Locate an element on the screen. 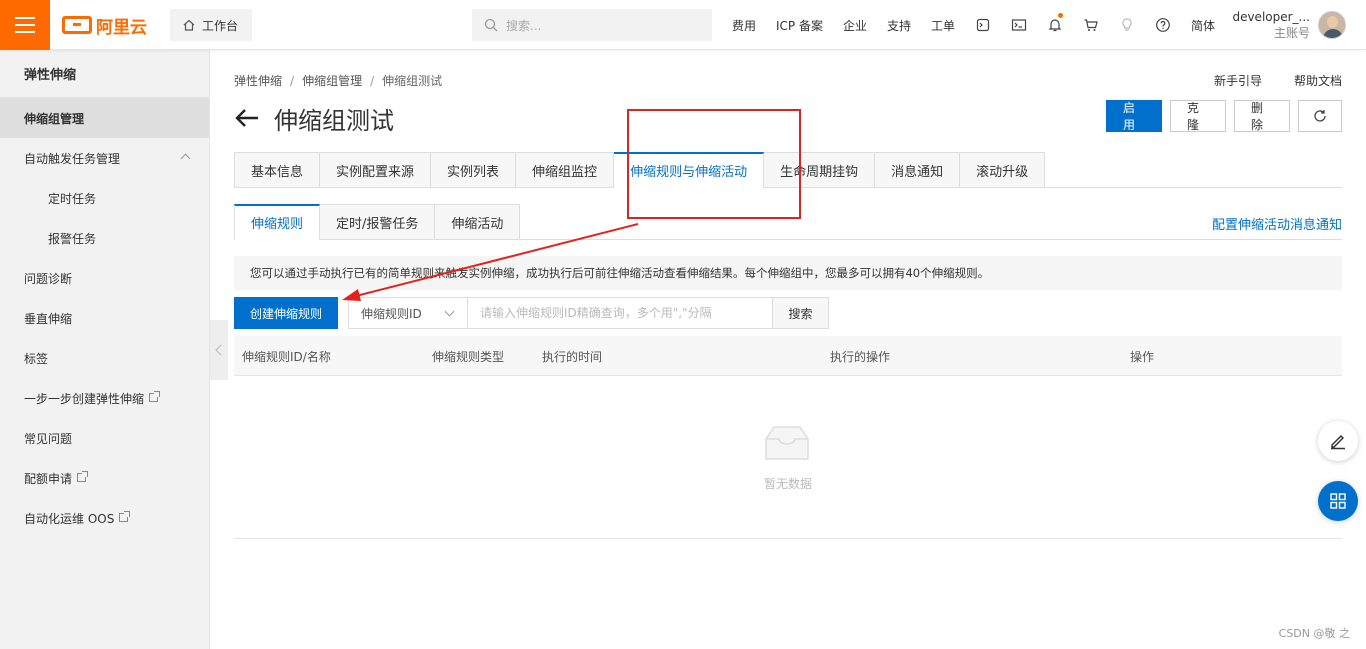 Image resolution: width=1366 pixels, height=649 pixels. column-header: 伸缩规则类型 is located at coordinates (468, 356).